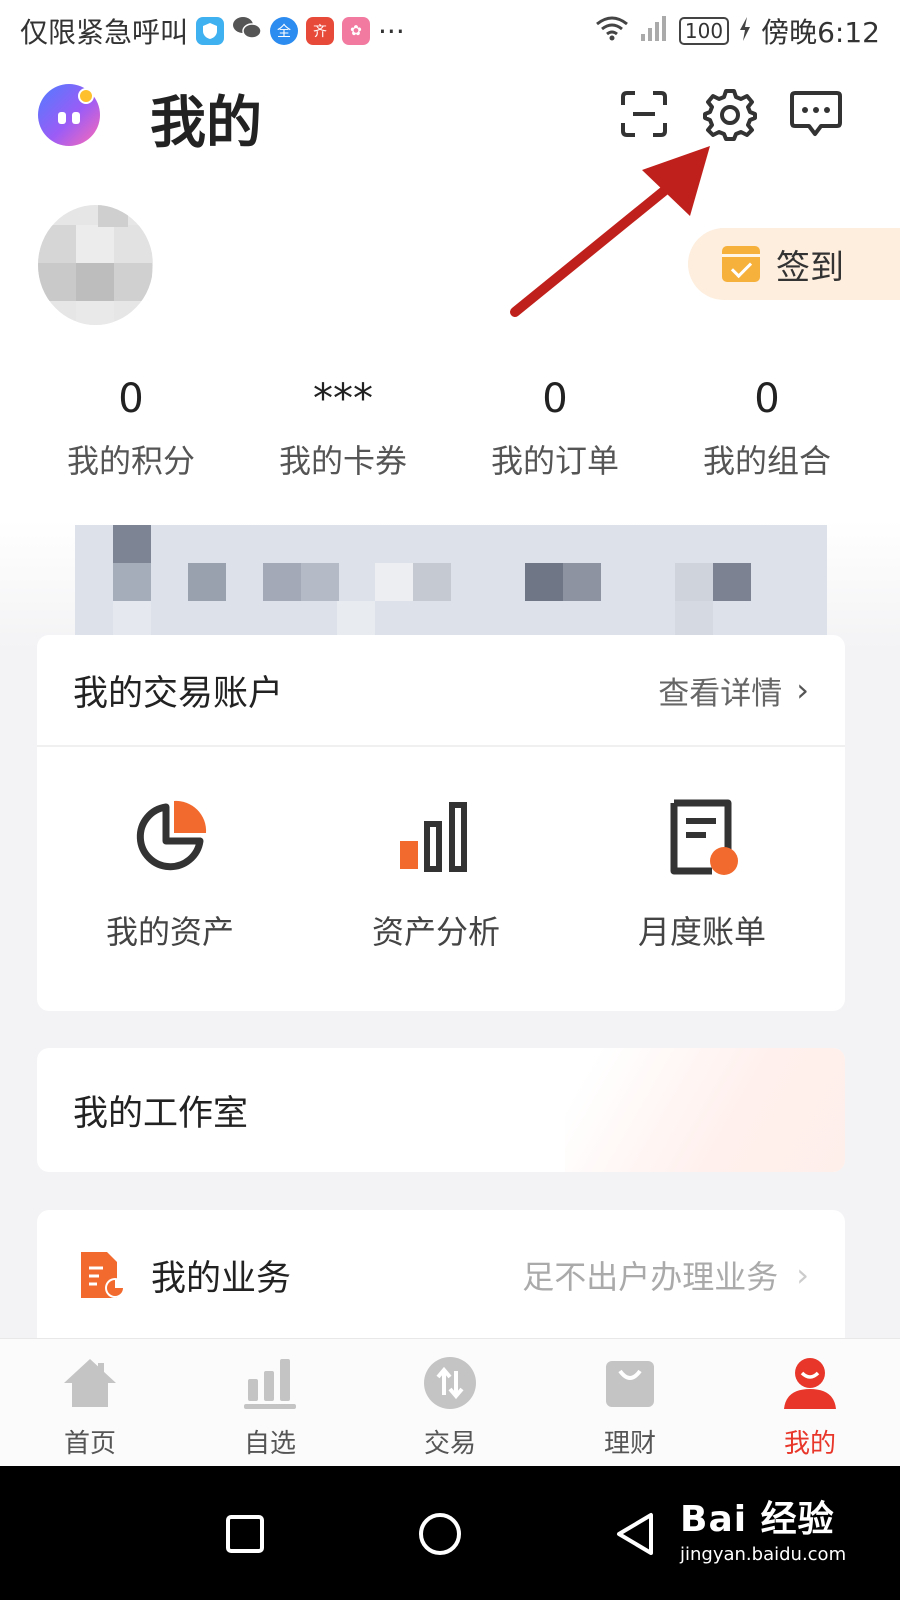  I want to click on bars-icon, so click(270, 1384).